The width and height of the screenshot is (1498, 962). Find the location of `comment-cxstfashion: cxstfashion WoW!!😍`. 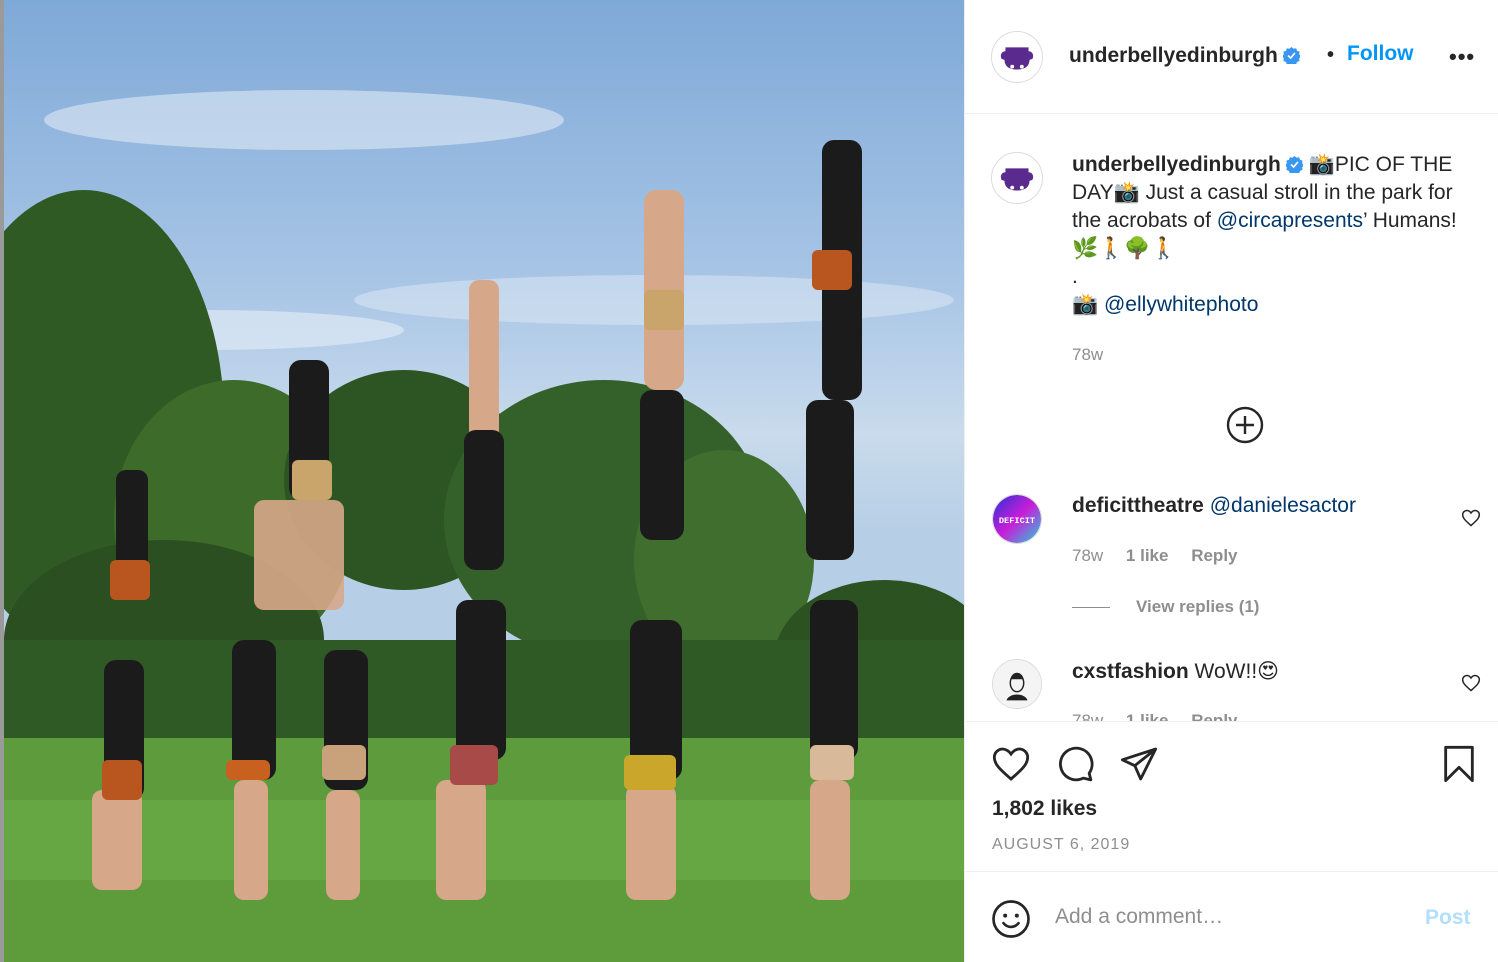

comment-cxstfashion: cxstfashion WoW!!😍 is located at coordinates (1257, 671).